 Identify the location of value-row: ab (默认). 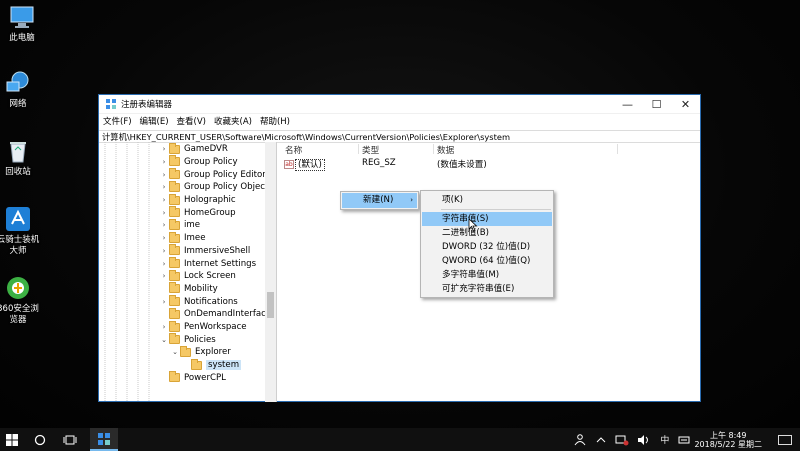
(304, 164).